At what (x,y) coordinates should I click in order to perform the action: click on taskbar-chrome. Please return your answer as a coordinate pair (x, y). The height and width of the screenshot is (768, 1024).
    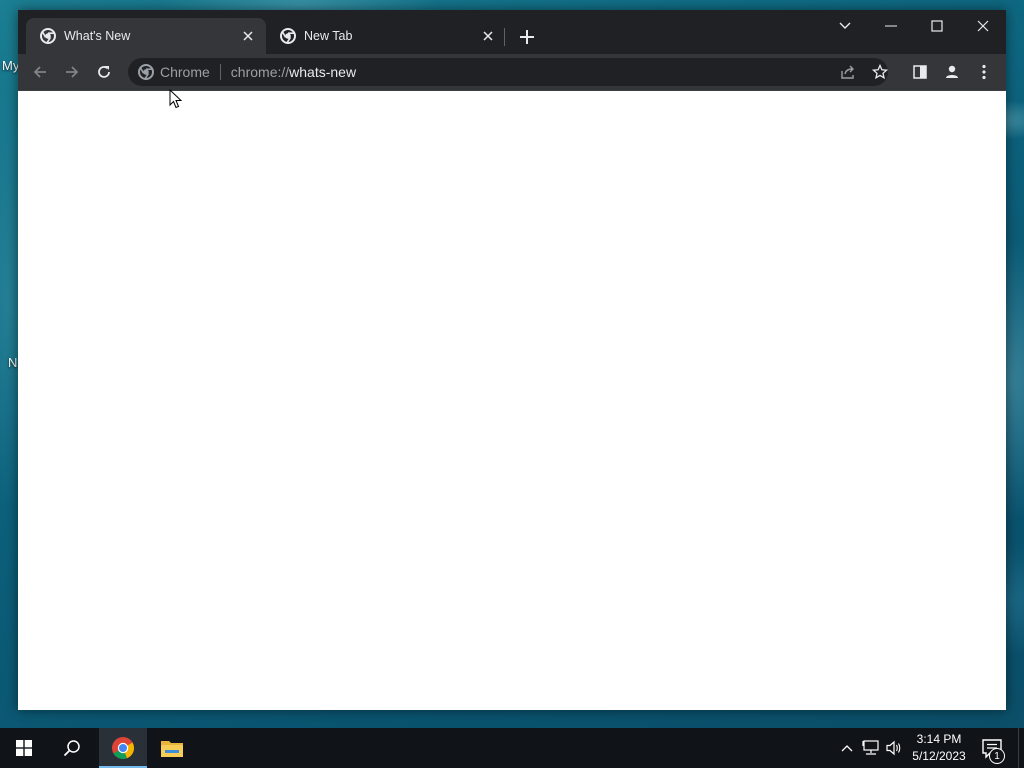
    Looking at the image, I should click on (123, 748).